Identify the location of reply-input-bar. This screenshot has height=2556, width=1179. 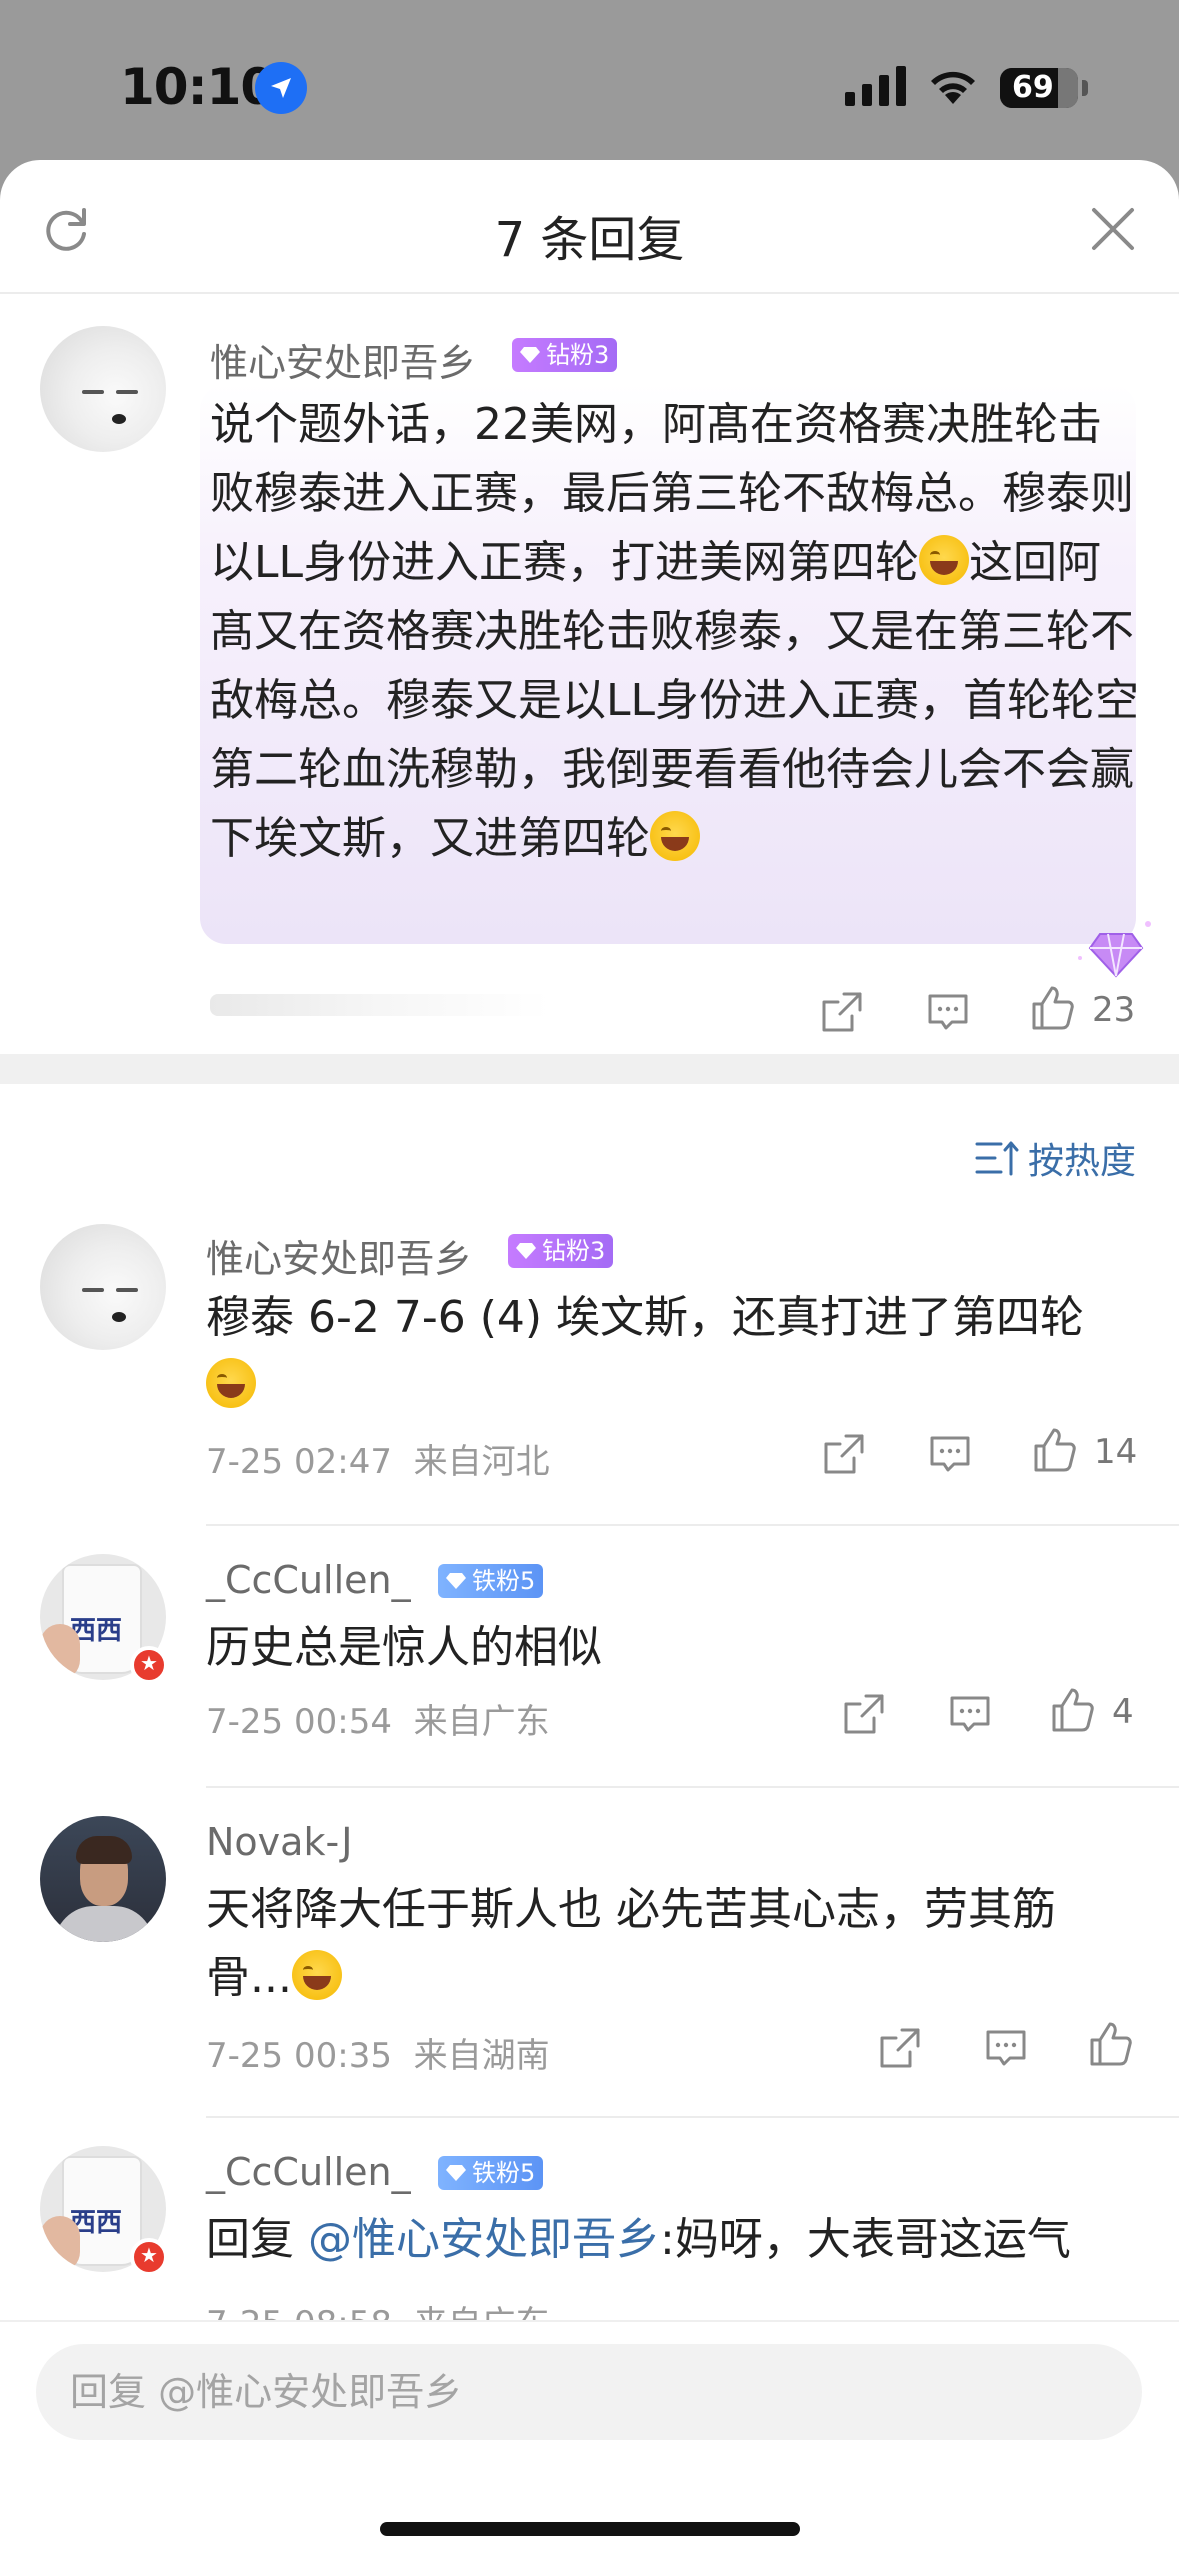
(589, 2438).